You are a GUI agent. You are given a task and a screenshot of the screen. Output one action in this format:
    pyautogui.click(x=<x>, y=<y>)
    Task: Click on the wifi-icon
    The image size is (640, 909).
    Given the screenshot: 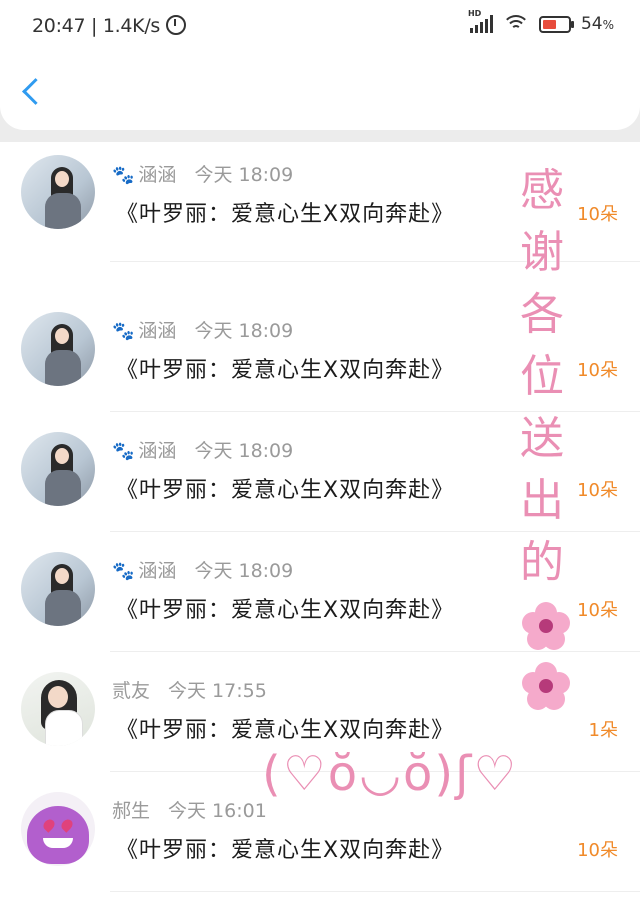 What is the action you would take?
    pyautogui.click(x=515, y=24)
    